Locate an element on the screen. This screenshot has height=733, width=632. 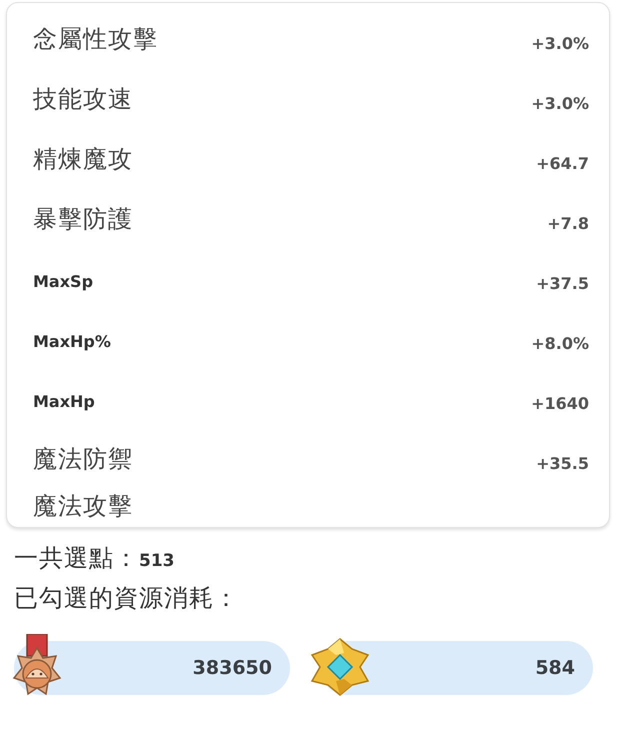
stat-name: 技能攻速 is located at coordinates (83, 99).